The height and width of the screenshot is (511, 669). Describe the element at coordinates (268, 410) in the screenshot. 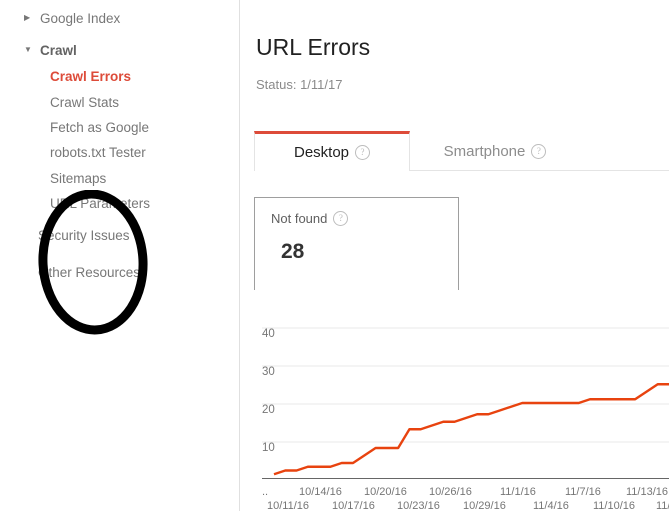

I see `y-tick-label: 20` at that location.